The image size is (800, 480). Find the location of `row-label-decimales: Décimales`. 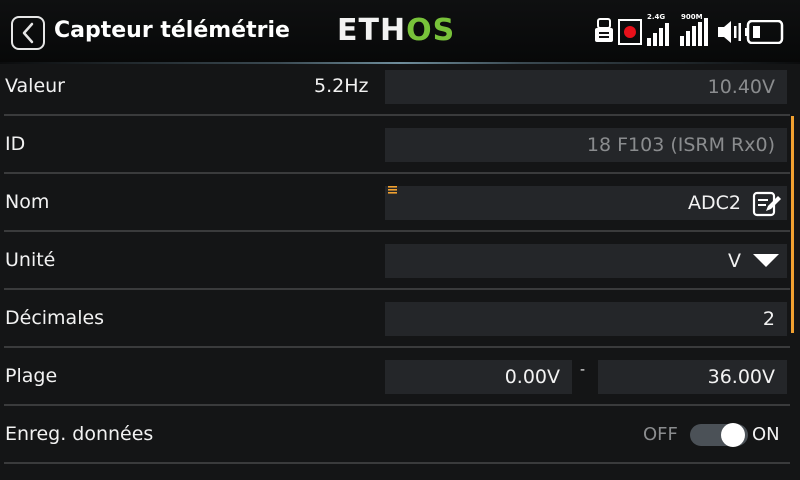

row-label-decimales: Décimales is located at coordinates (55, 318).